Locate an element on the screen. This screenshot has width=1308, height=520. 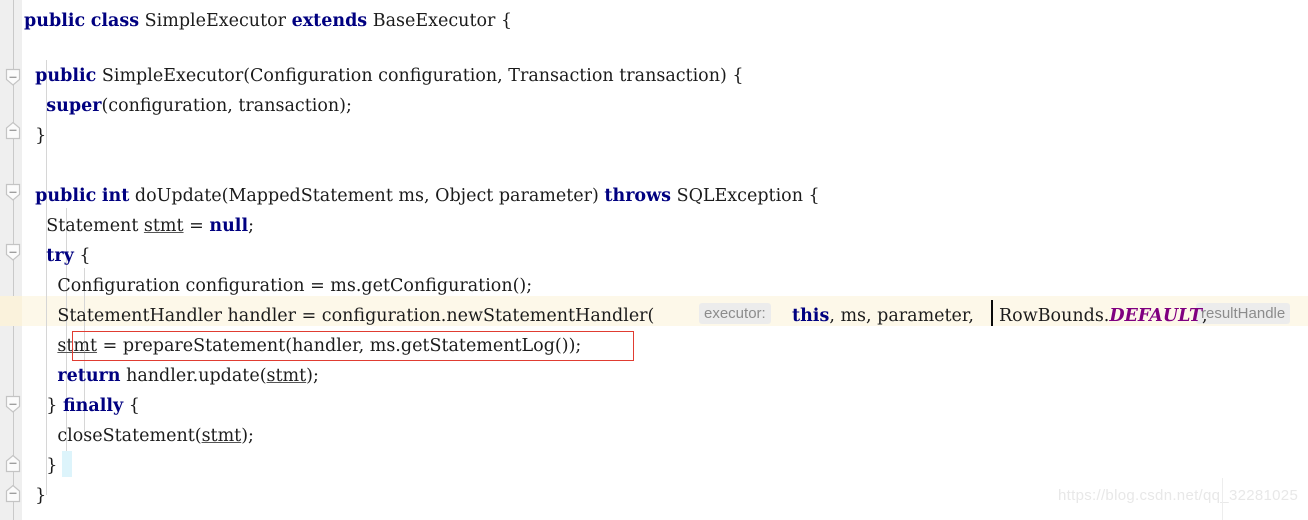
code-token: this is located at coordinates (811, 316).